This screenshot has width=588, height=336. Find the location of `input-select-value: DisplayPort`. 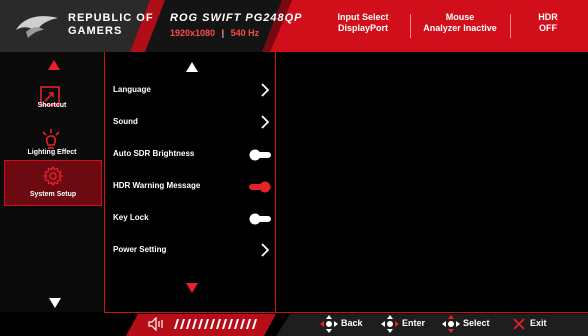

input-select-value: DisplayPort is located at coordinates (362, 28).